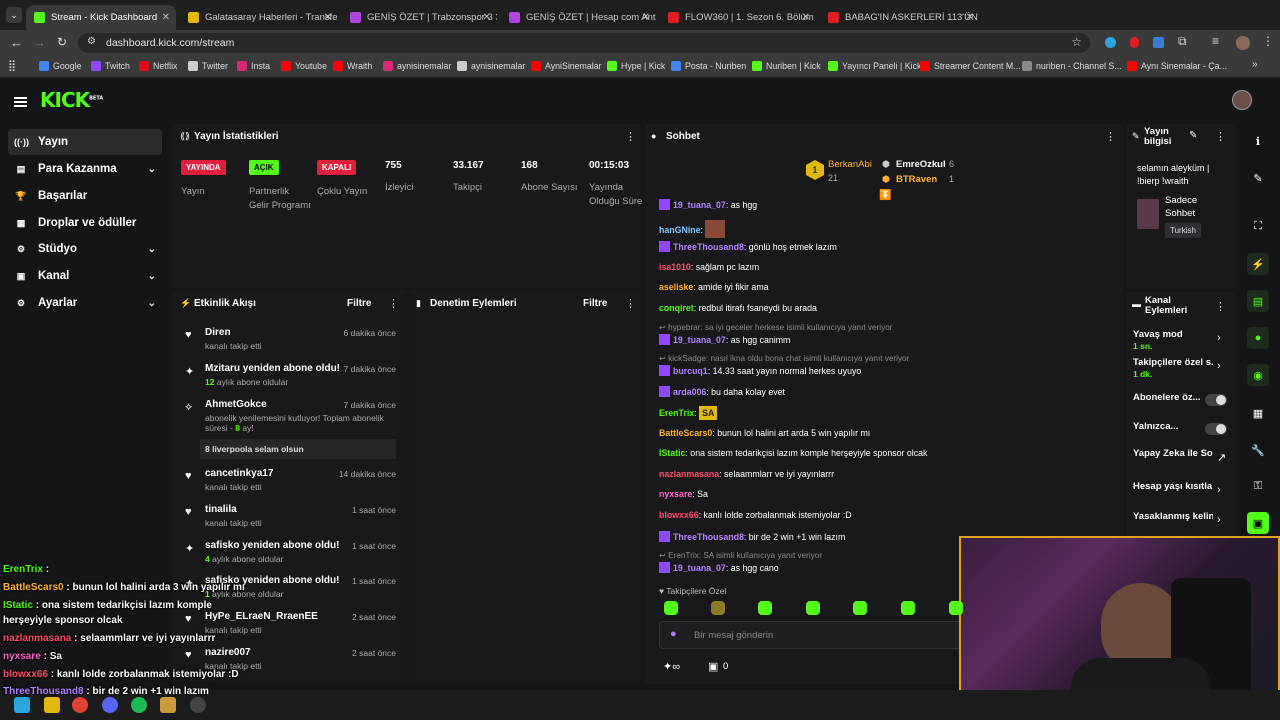  What do you see at coordinates (60, 66) in the screenshot?
I see `bookmark-item: Google` at bounding box center [60, 66].